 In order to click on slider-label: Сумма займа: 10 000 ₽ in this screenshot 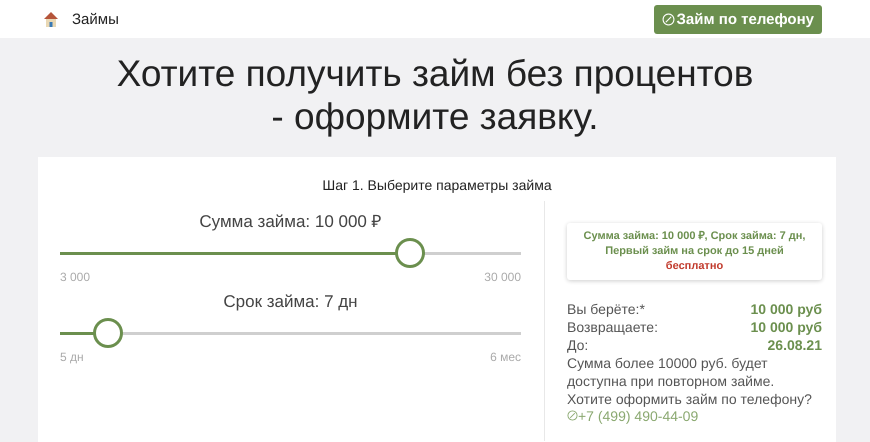, I will do `click(290, 221)`.